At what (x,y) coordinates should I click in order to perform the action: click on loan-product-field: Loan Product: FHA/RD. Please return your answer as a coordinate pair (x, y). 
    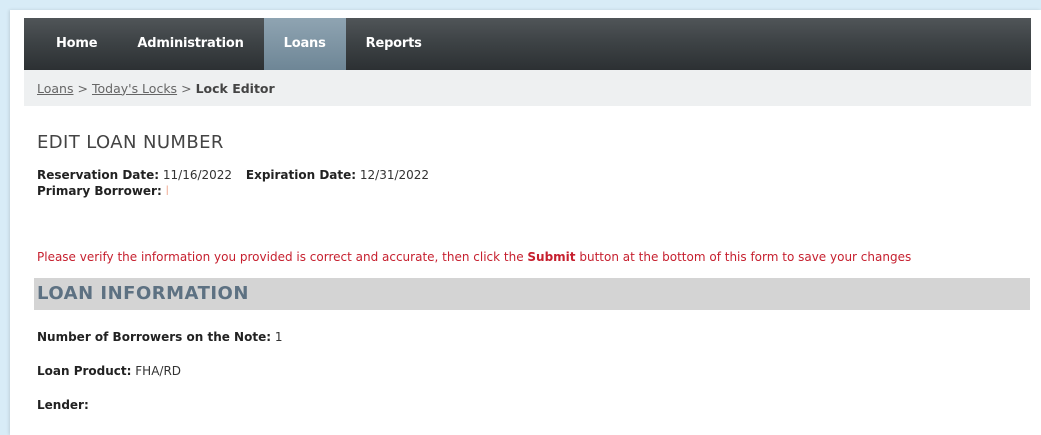
    Looking at the image, I should click on (532, 371).